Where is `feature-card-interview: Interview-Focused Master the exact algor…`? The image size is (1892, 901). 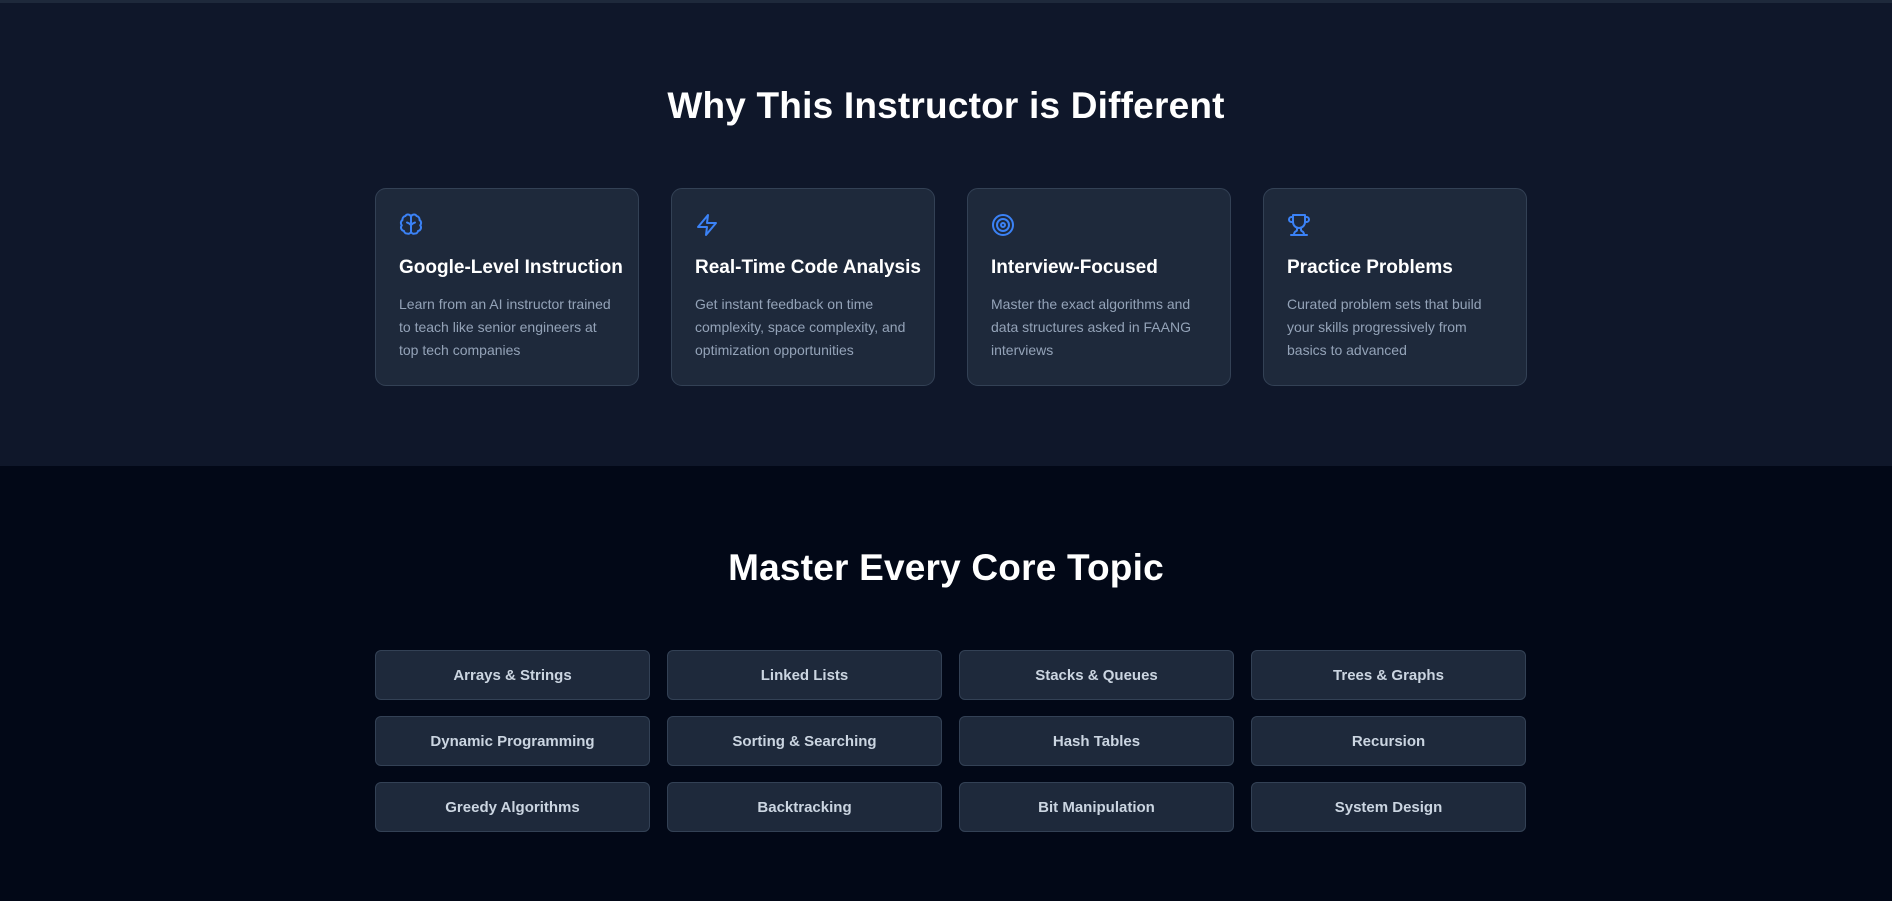
feature-card-interview: Interview-Focused Master the exact algor… is located at coordinates (1099, 287).